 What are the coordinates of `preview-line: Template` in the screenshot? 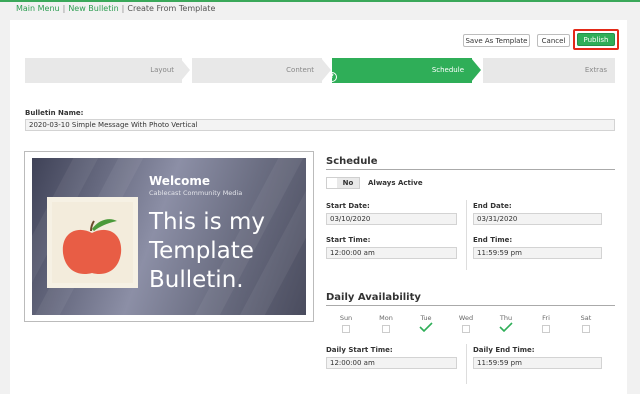 It's located at (201, 251).